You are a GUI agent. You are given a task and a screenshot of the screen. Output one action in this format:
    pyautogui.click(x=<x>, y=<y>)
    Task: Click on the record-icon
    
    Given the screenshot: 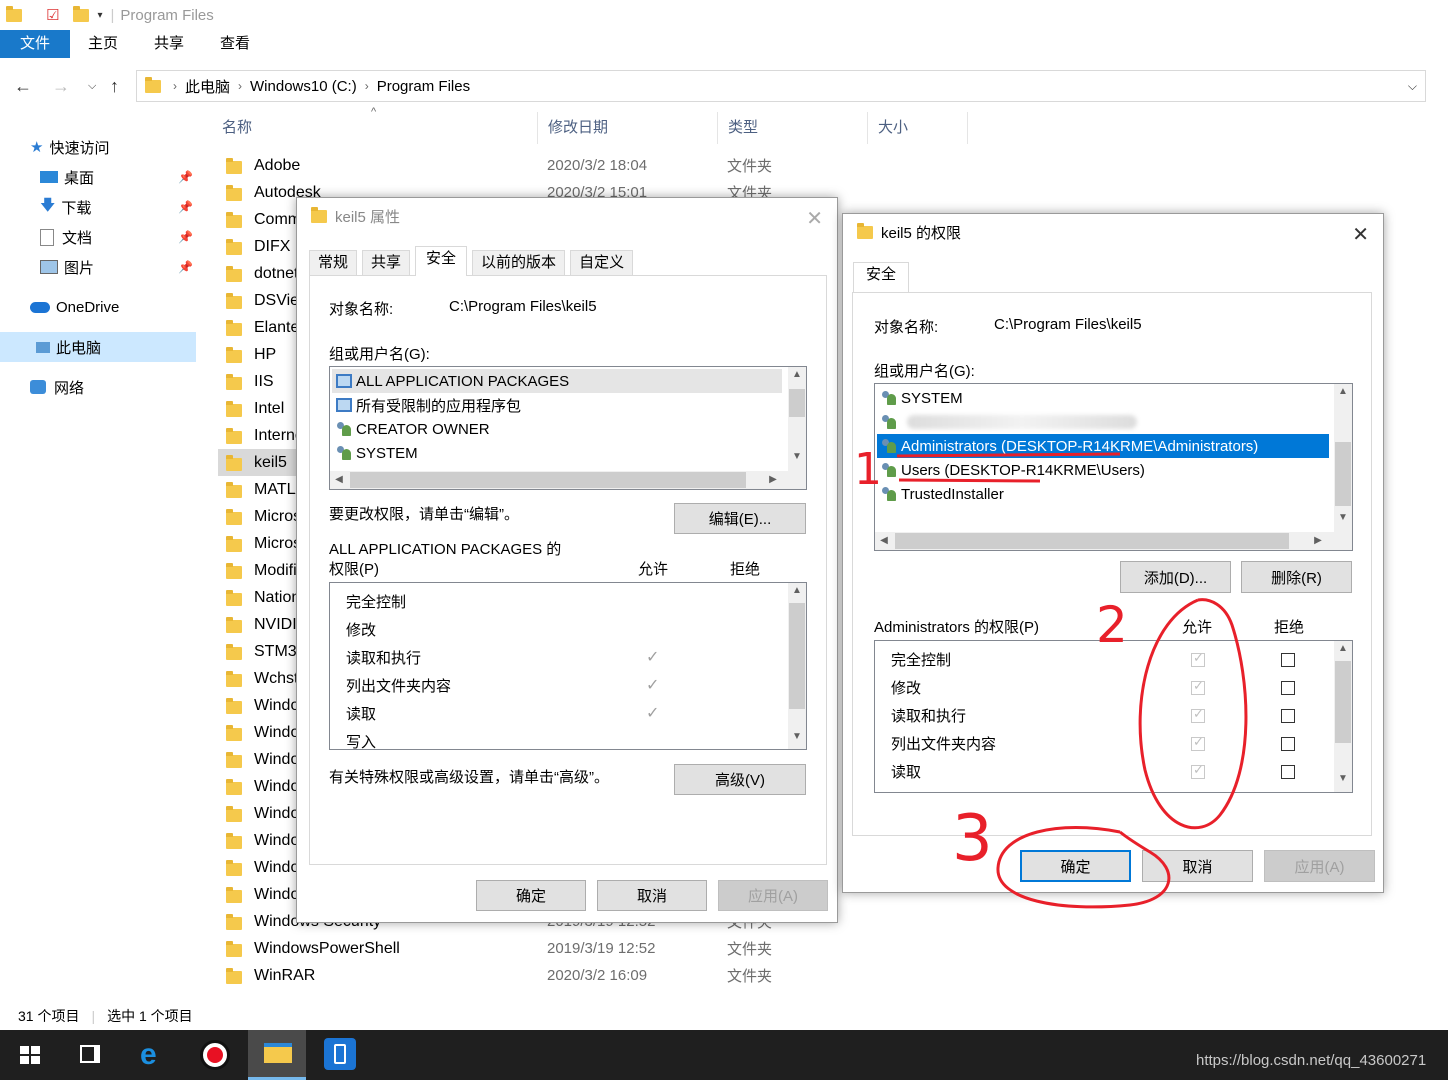 What is the action you would take?
    pyautogui.click(x=215, y=1055)
    